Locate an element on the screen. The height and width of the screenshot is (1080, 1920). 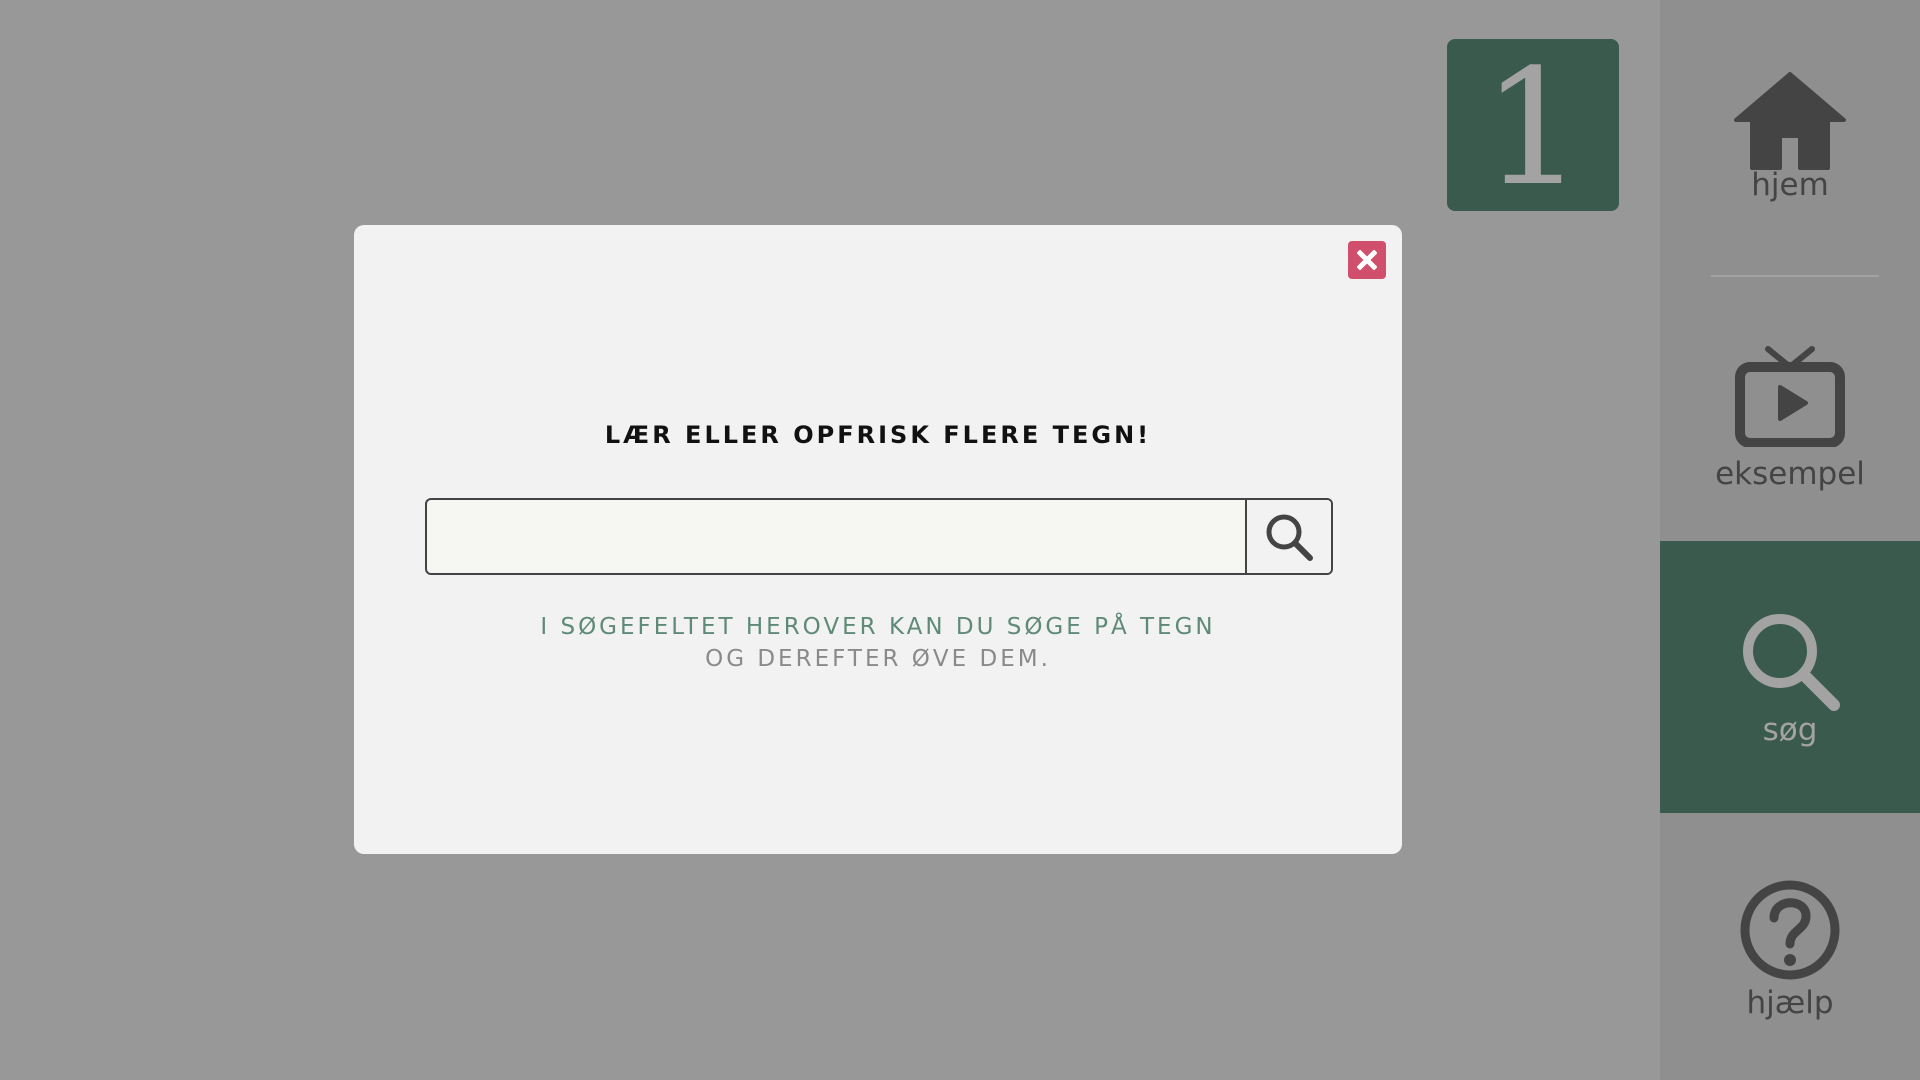
search-box is located at coordinates (879, 536).